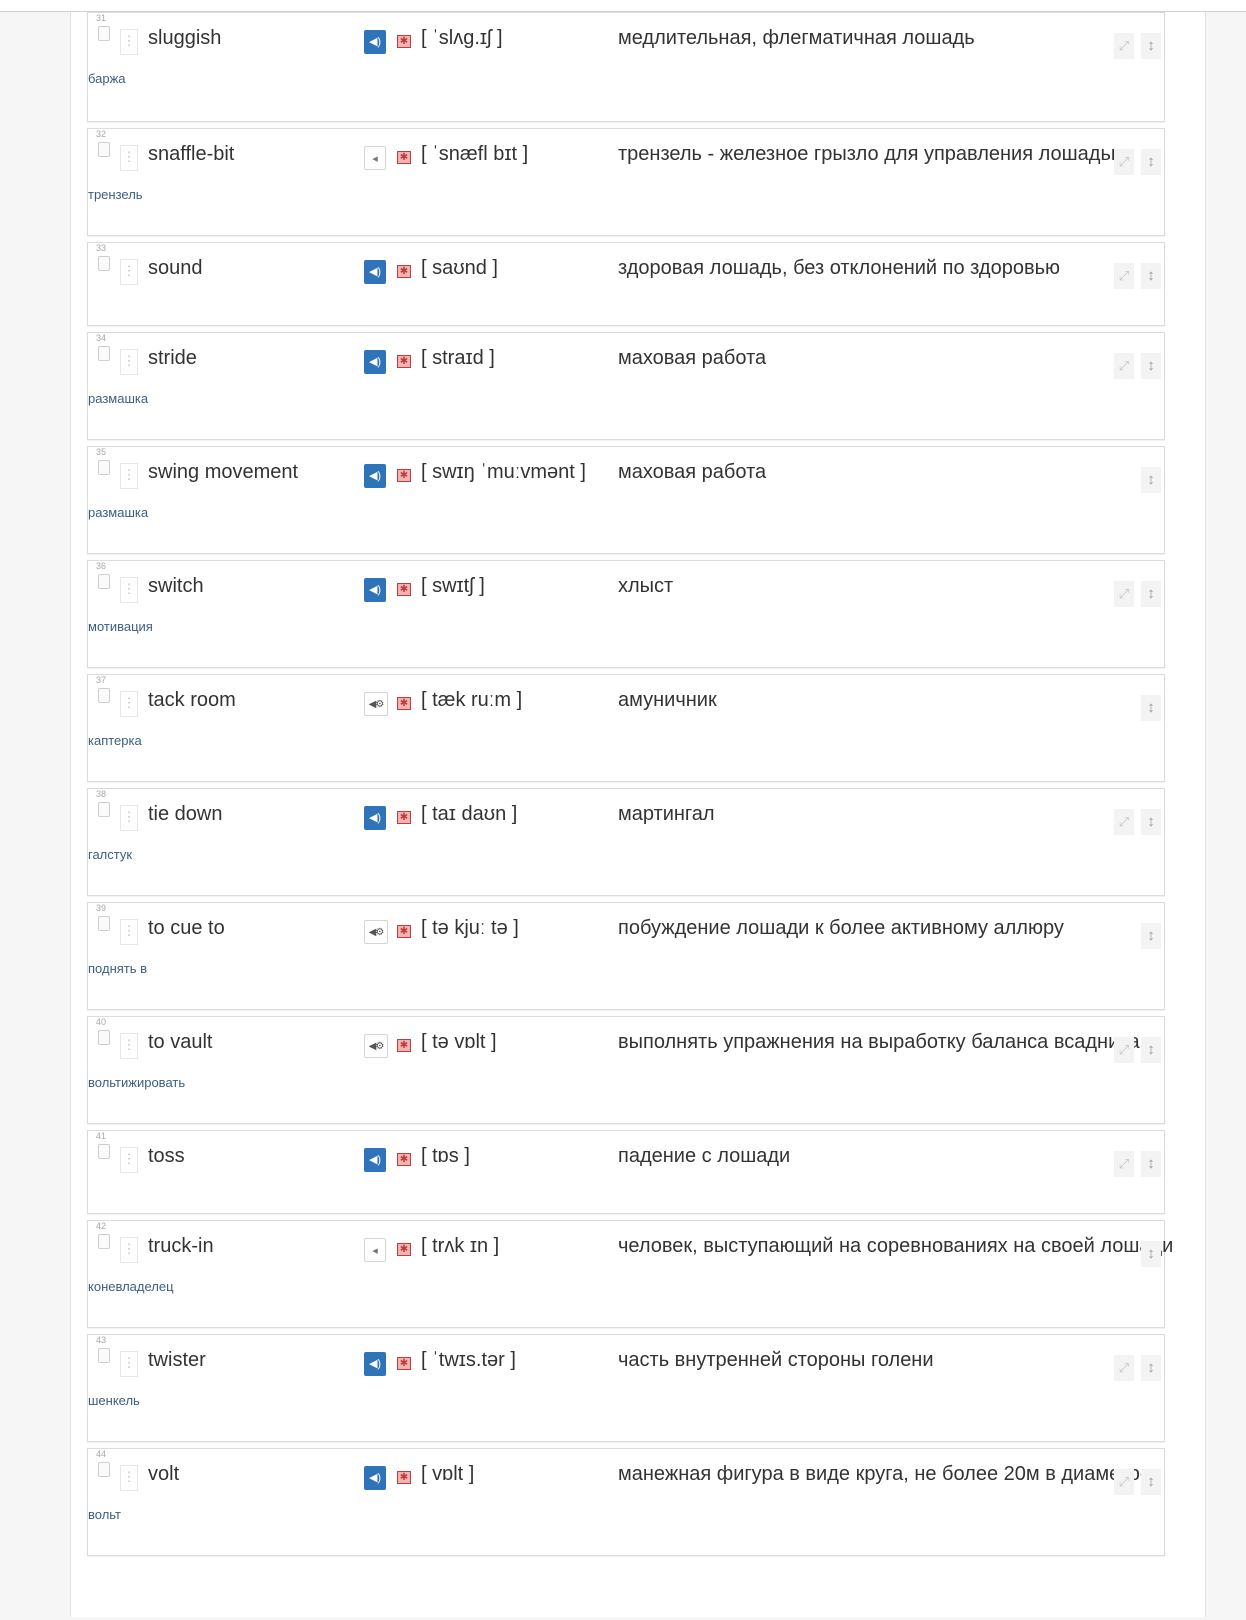 The image size is (1246, 1620). I want to click on association-link: вольтижировать, so click(136, 1082).